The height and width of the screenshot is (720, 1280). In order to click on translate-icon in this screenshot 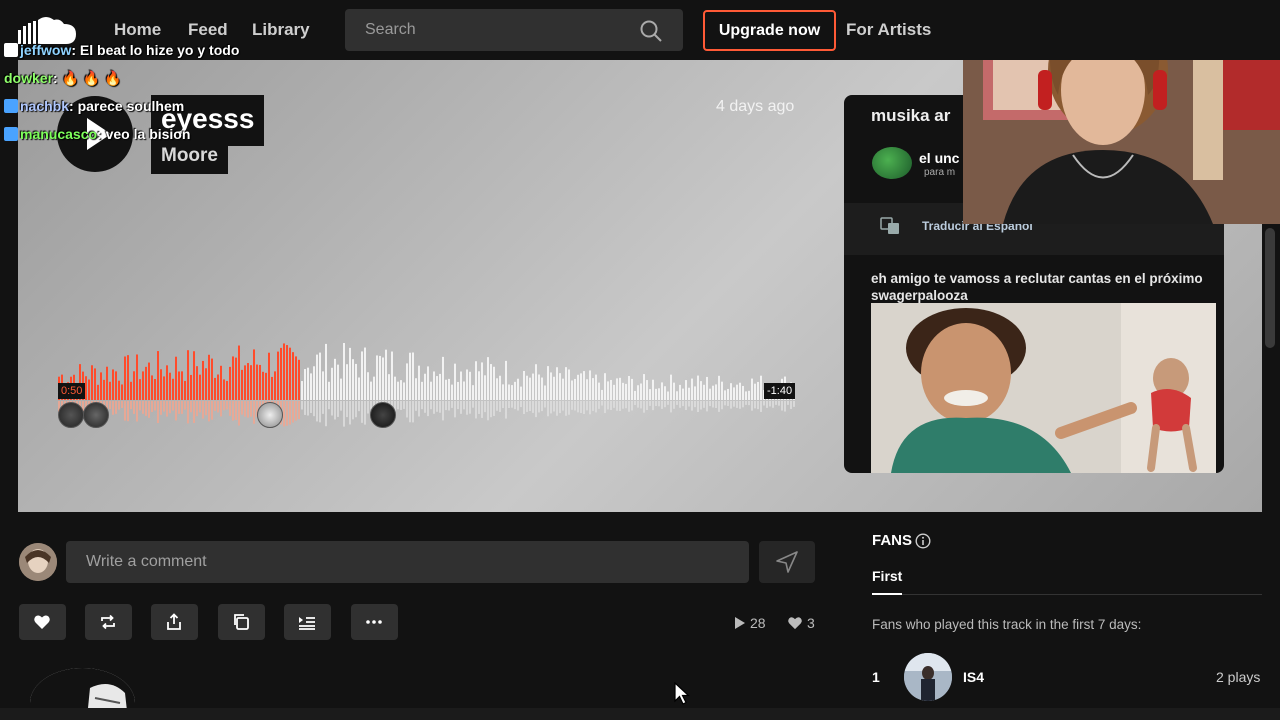, I will do `click(889, 225)`.